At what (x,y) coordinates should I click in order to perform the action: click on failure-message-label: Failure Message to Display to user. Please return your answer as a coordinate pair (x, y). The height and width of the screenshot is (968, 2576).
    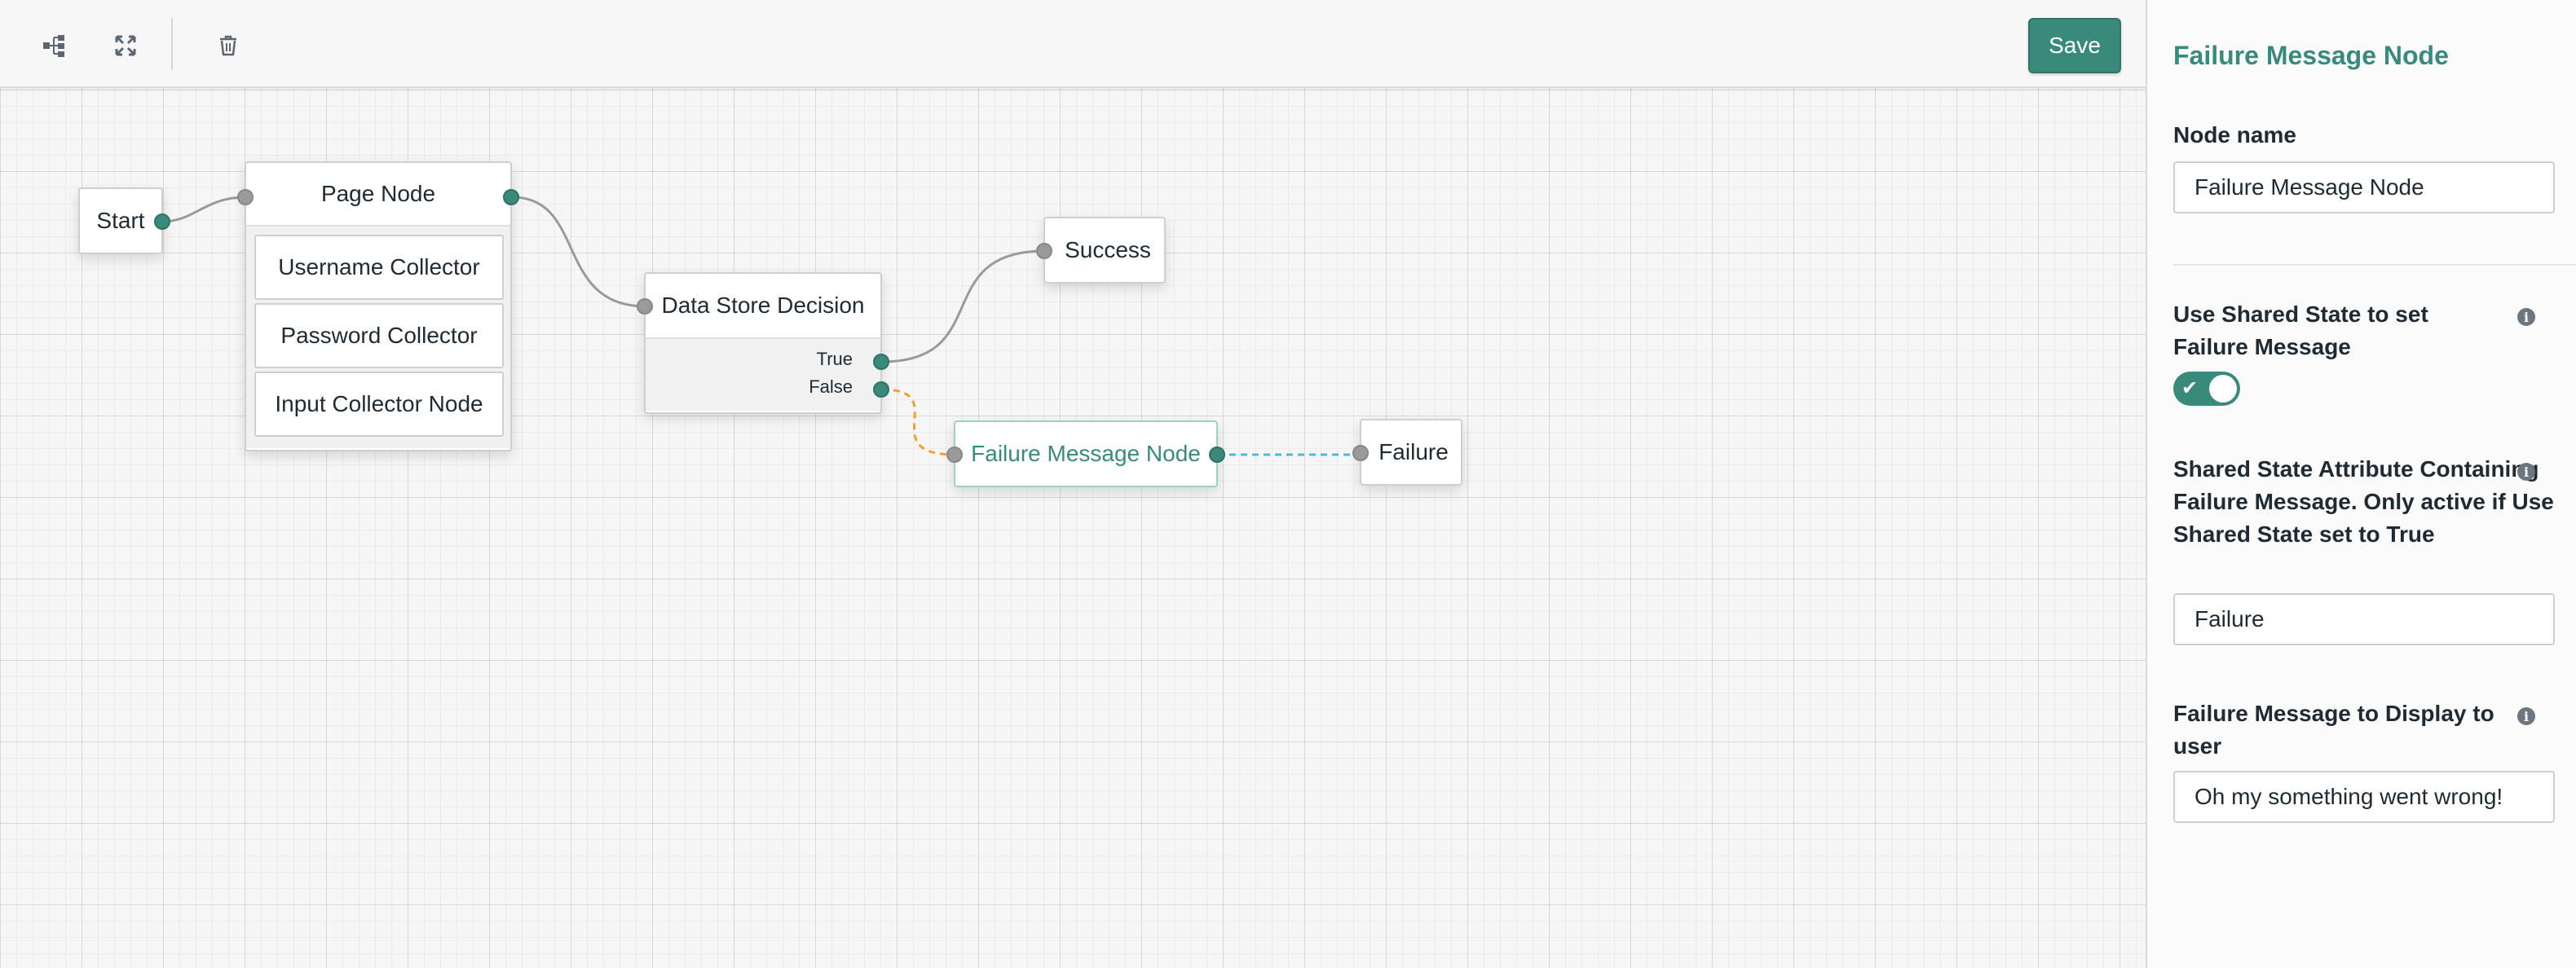
    Looking at the image, I should click on (2333, 730).